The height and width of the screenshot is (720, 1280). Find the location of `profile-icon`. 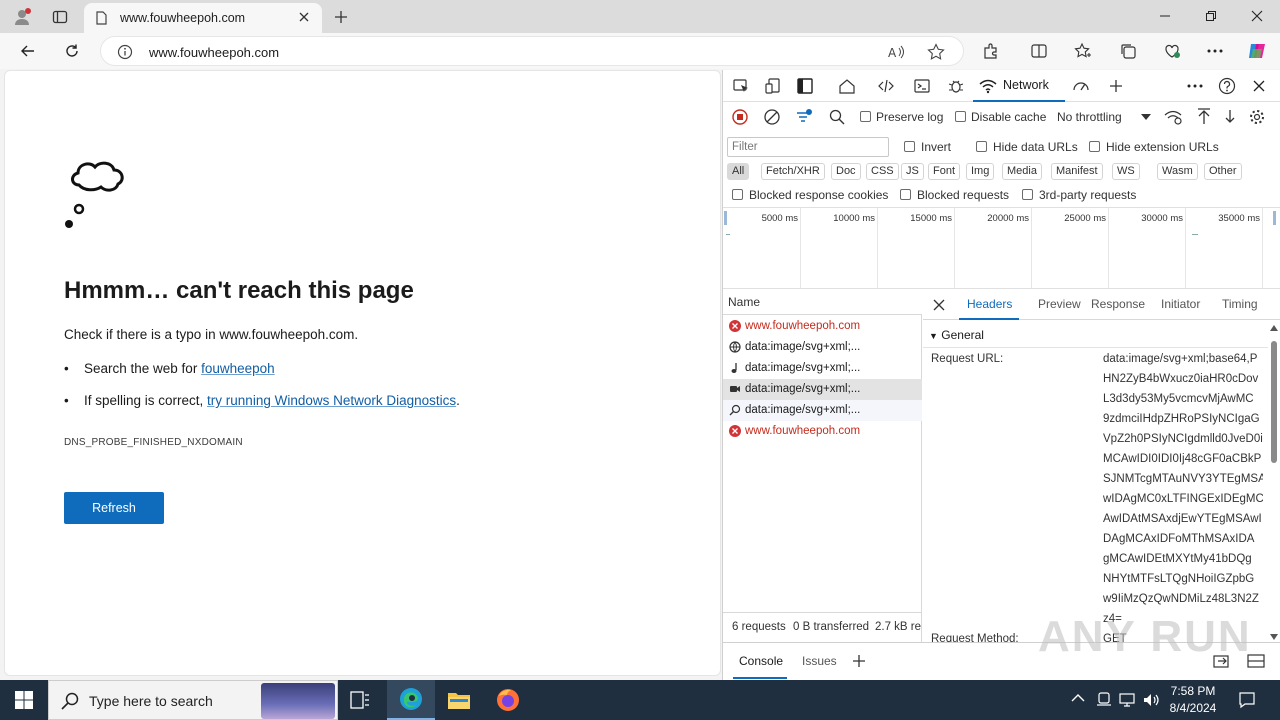

profile-icon is located at coordinates (22, 17).